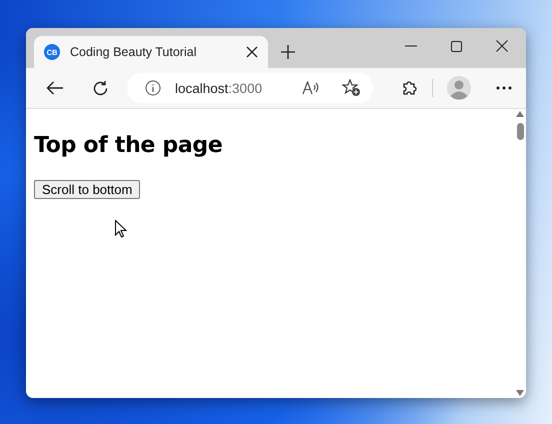 The width and height of the screenshot is (552, 424). I want to click on puzzle-icon, so click(409, 88).